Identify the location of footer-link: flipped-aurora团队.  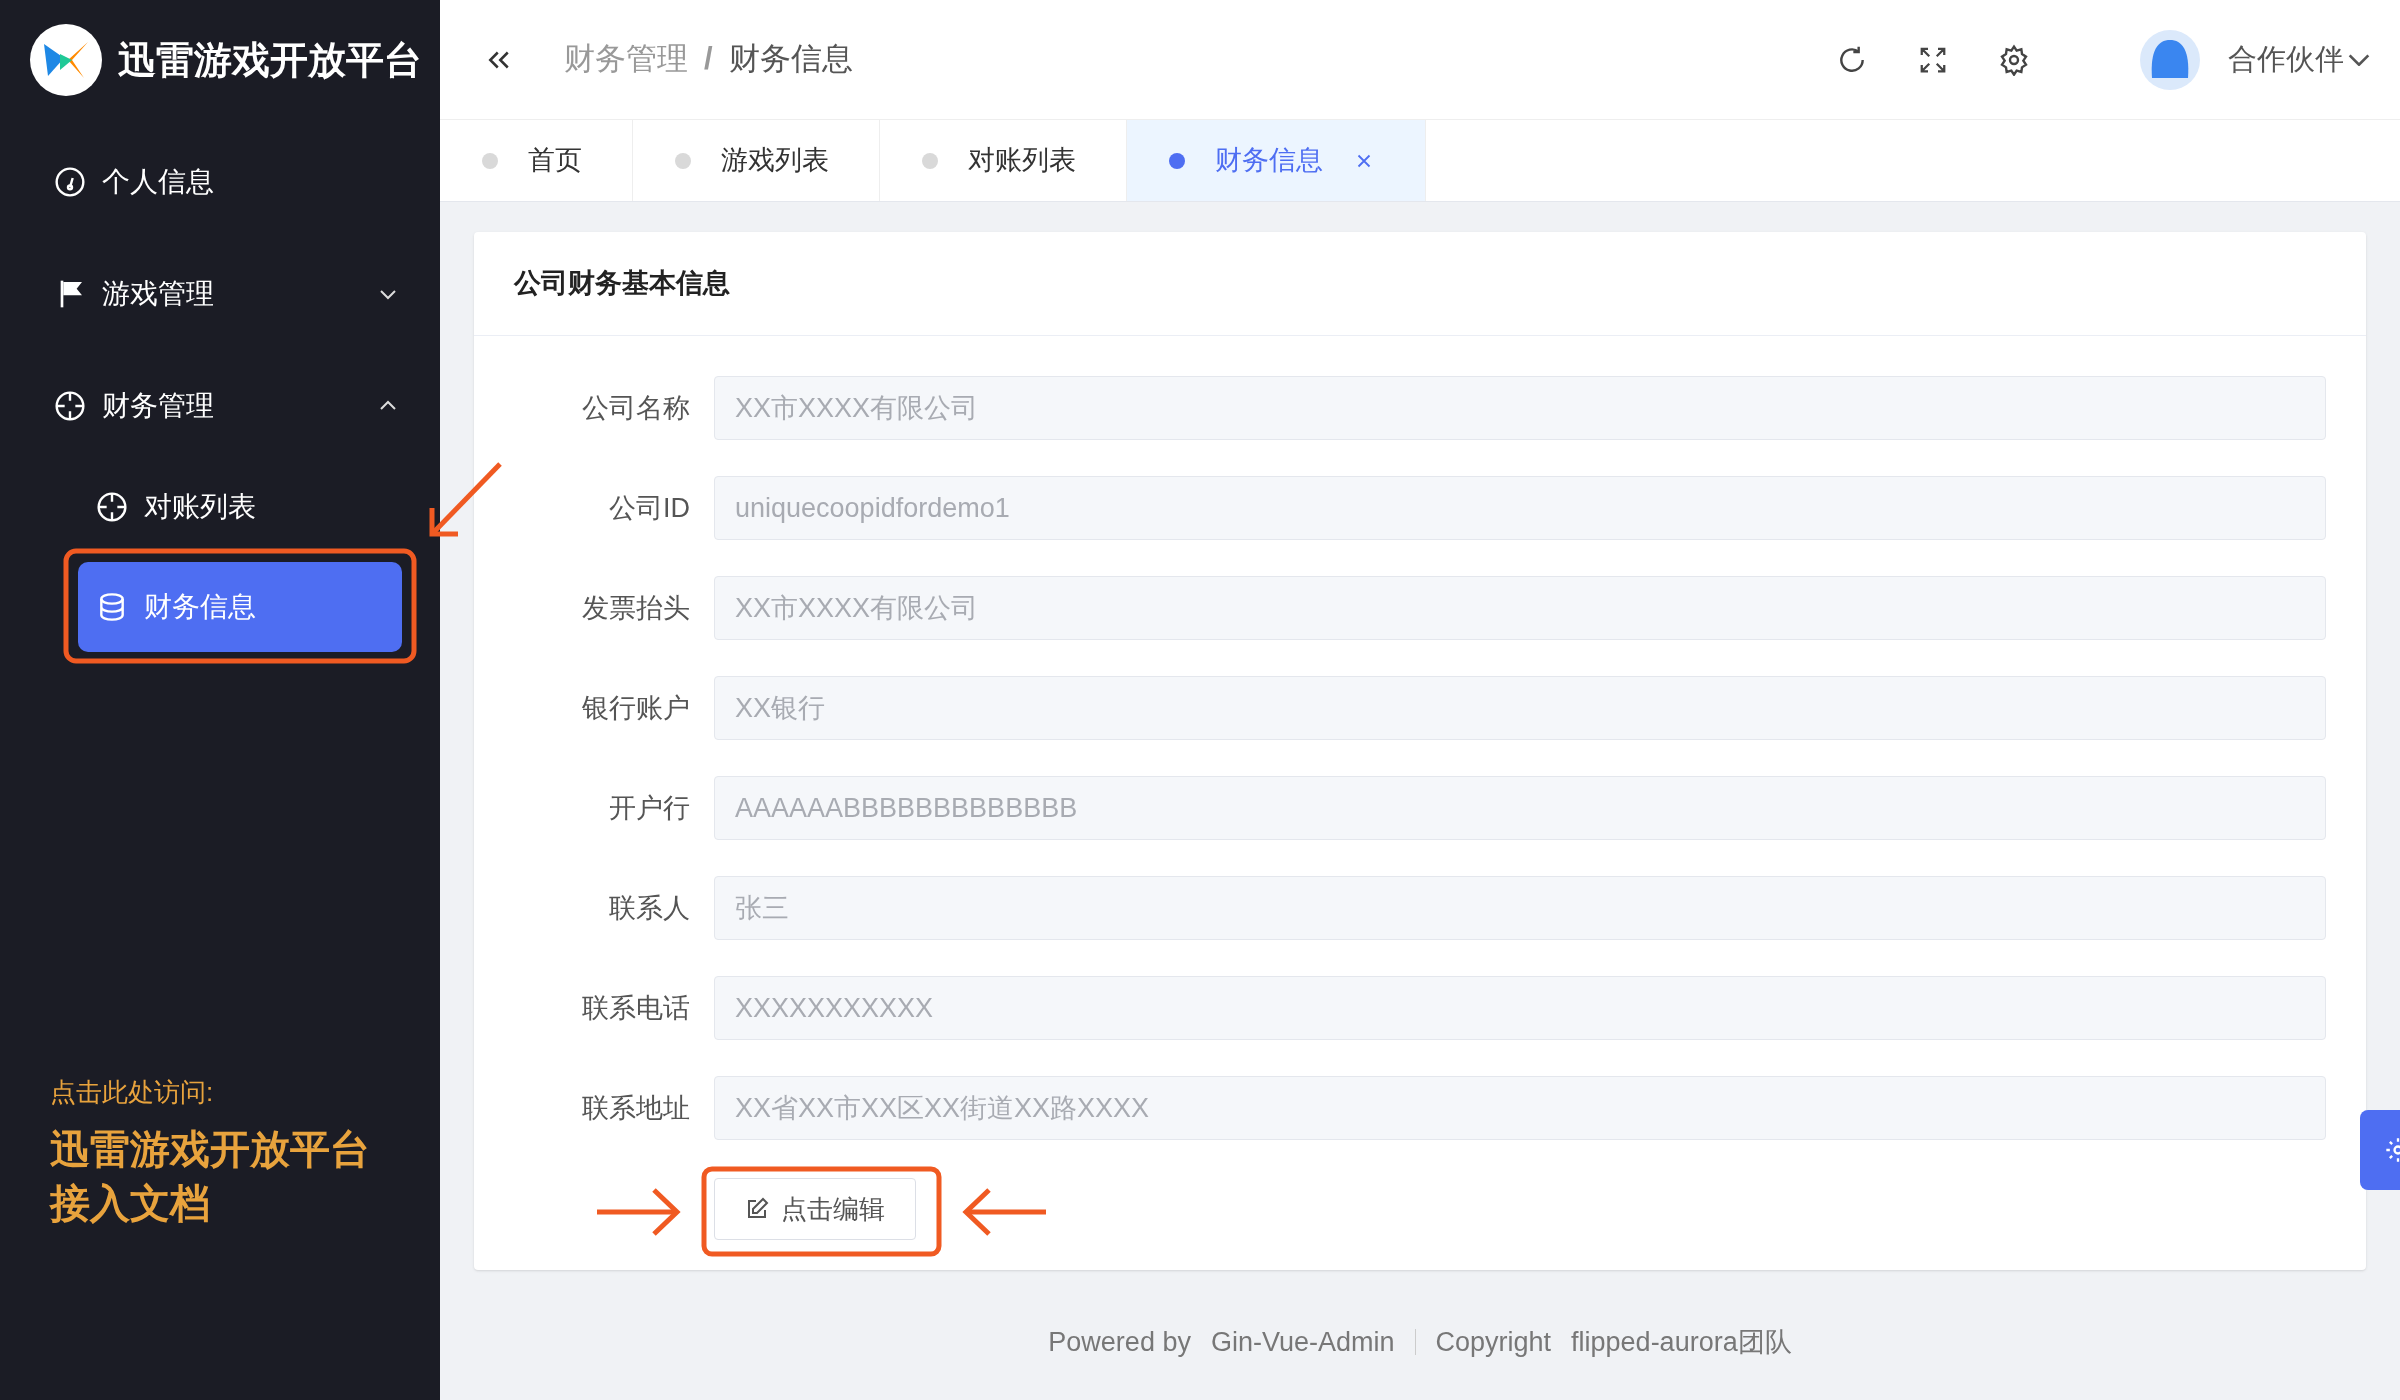
(1681, 1342).